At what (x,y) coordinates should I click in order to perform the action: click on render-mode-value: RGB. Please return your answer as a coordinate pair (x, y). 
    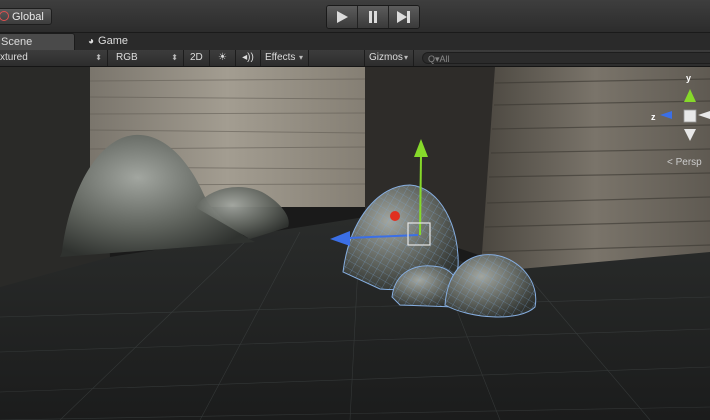
    Looking at the image, I should click on (127, 57).